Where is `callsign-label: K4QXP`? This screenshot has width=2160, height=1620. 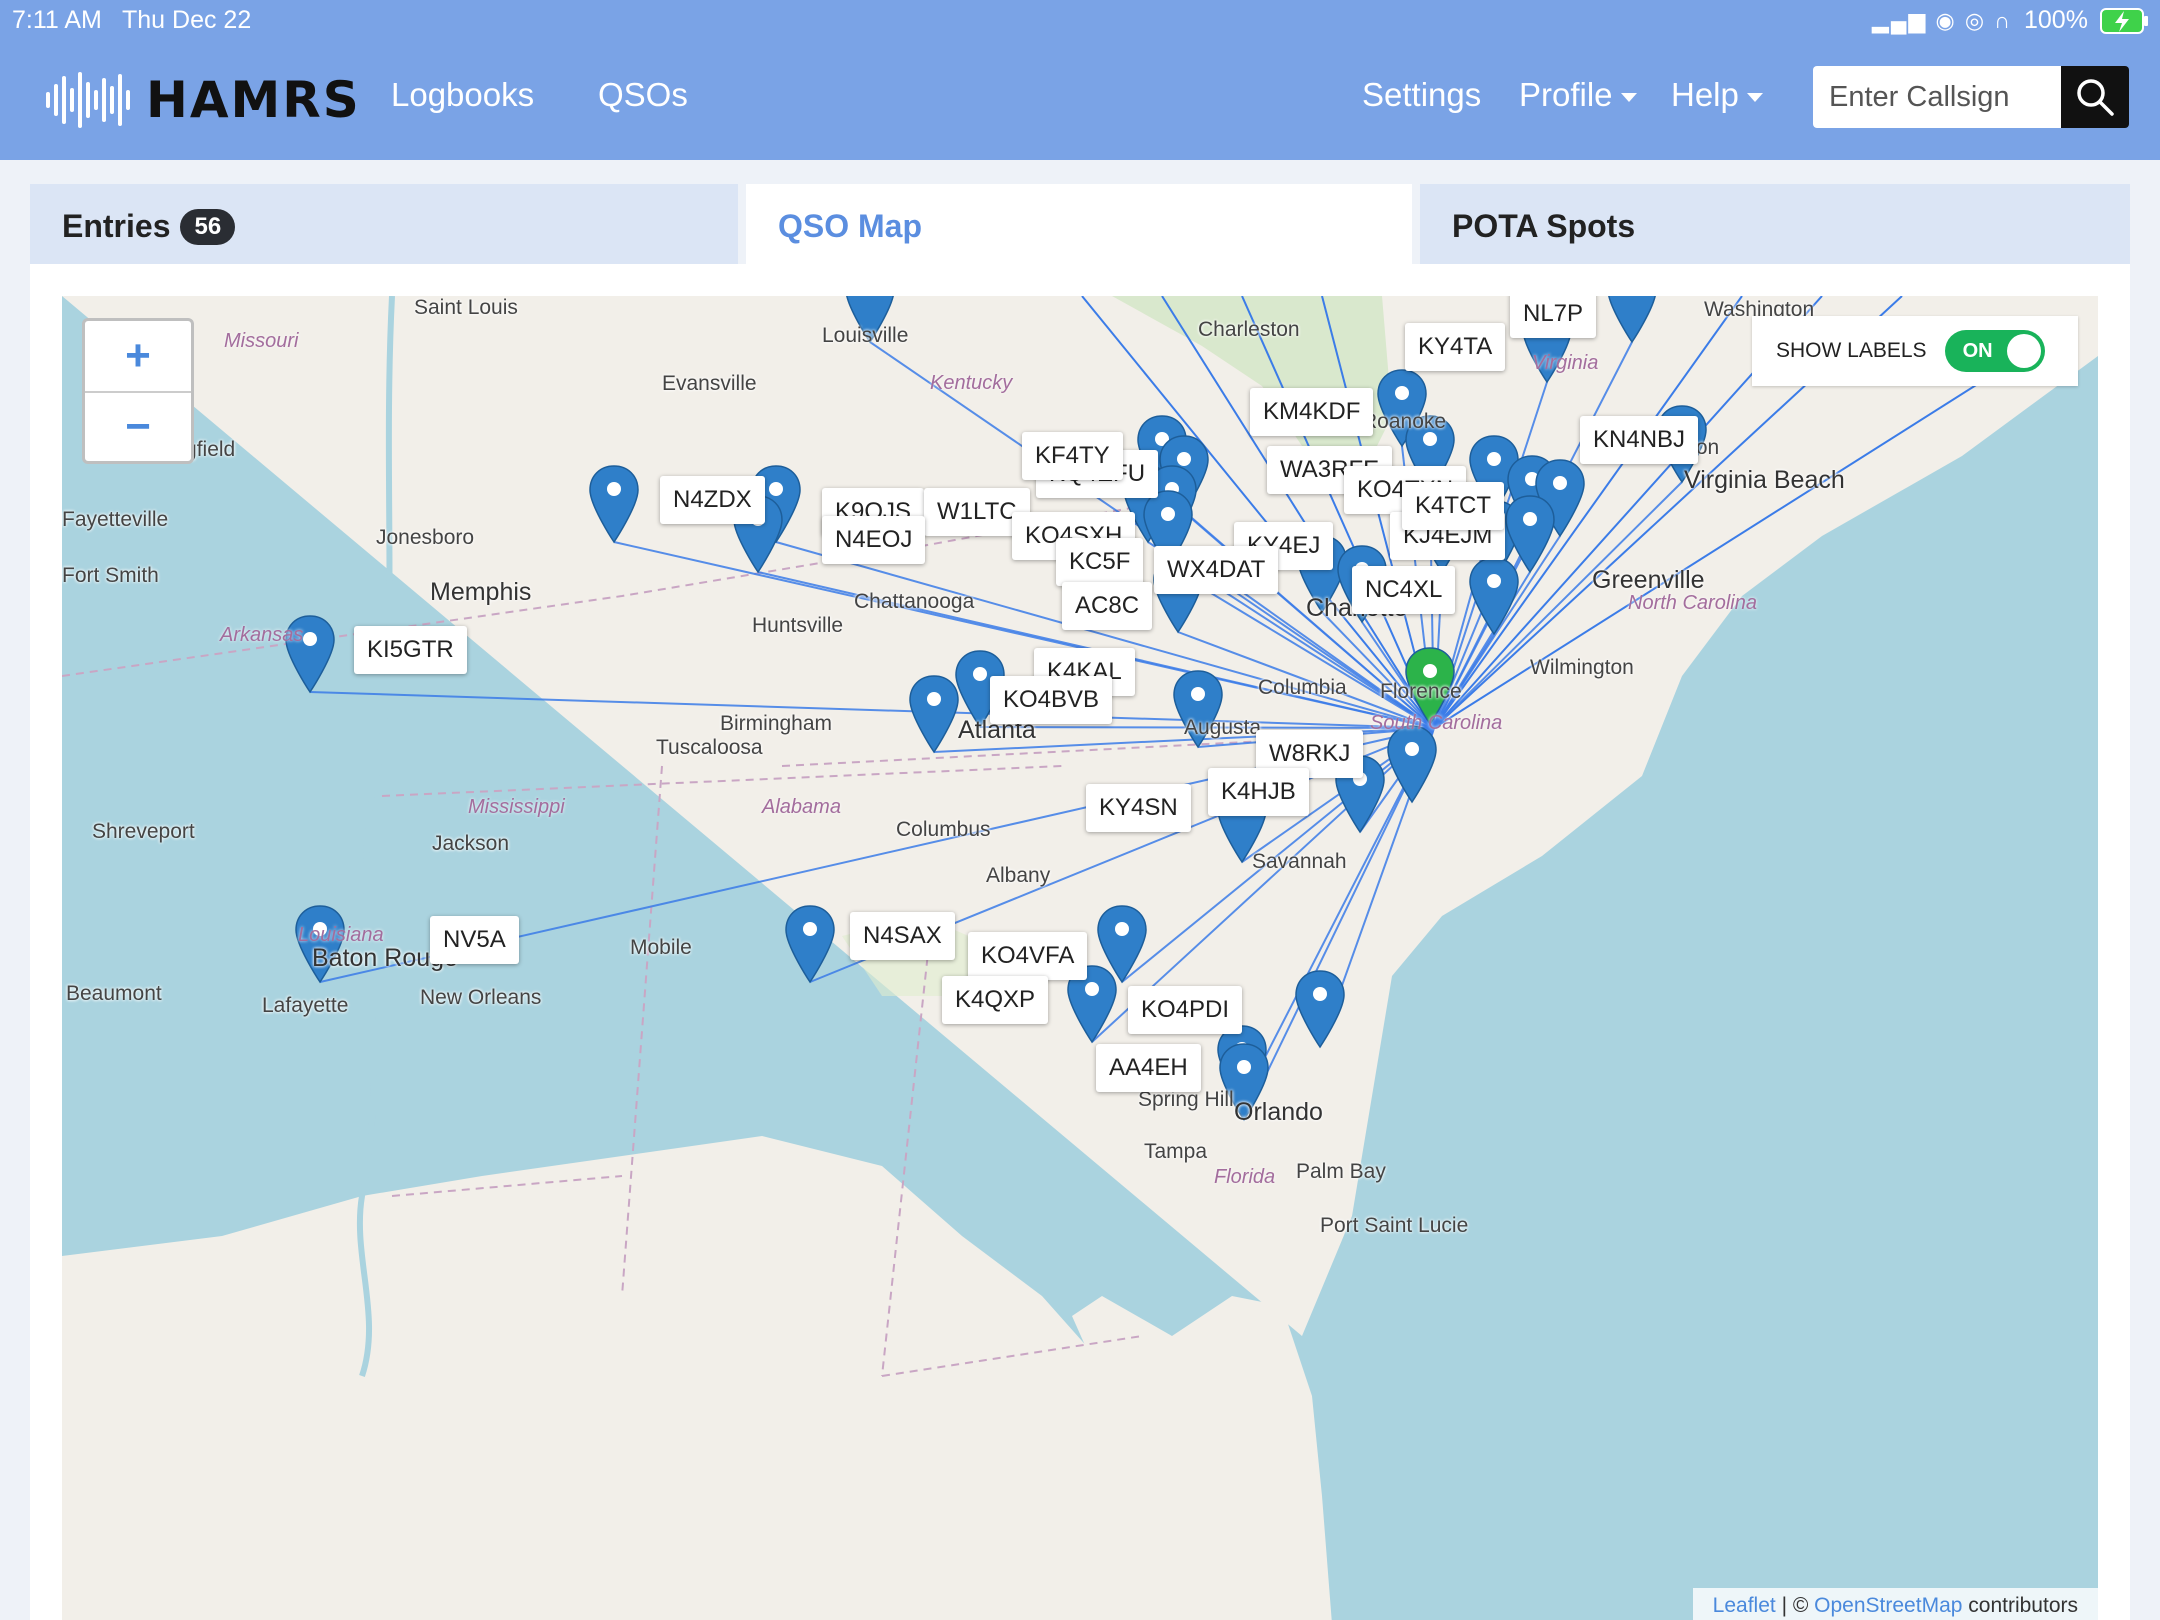 callsign-label: K4QXP is located at coordinates (995, 1000).